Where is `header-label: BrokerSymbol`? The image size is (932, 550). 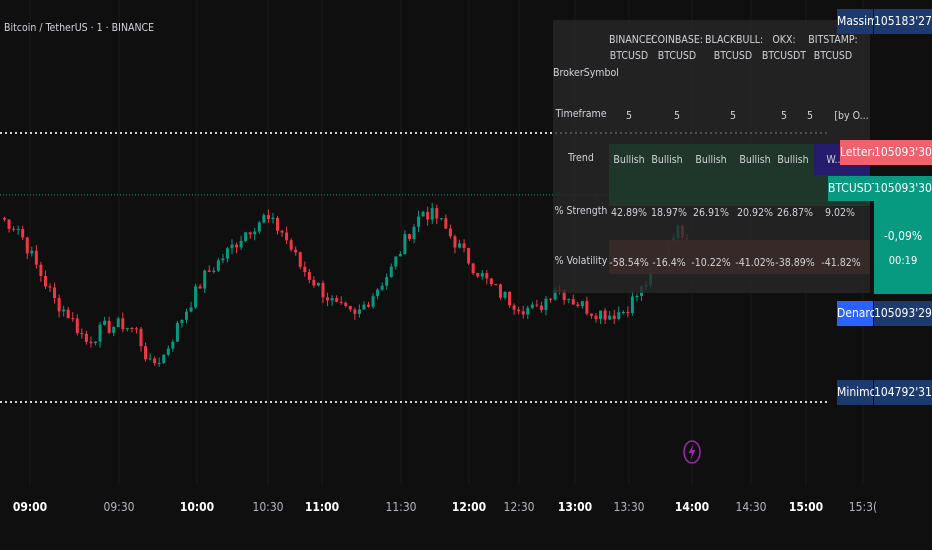
header-label: BrokerSymbol is located at coordinates (586, 73).